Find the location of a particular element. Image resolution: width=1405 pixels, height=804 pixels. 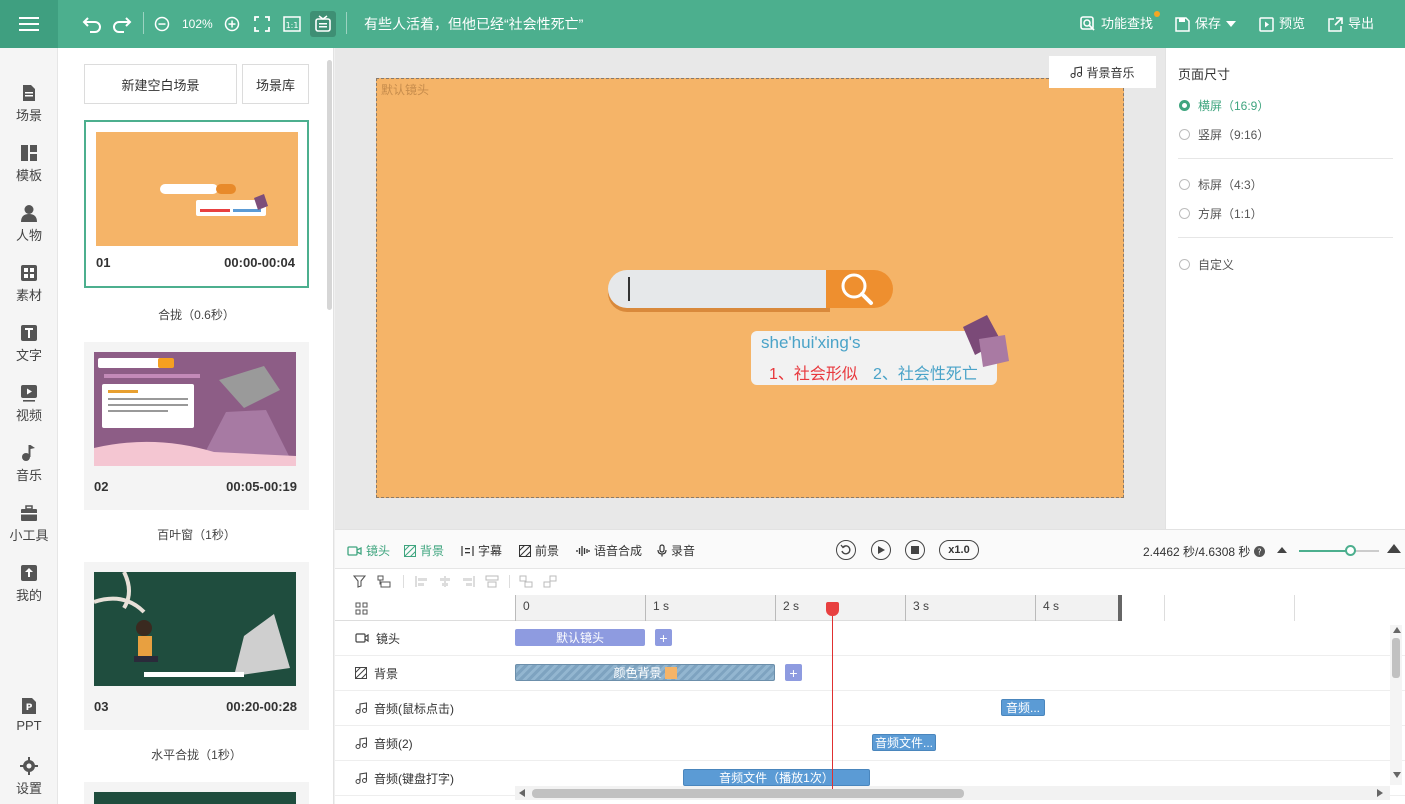

scene-library-button: 场景库 is located at coordinates (275, 84).